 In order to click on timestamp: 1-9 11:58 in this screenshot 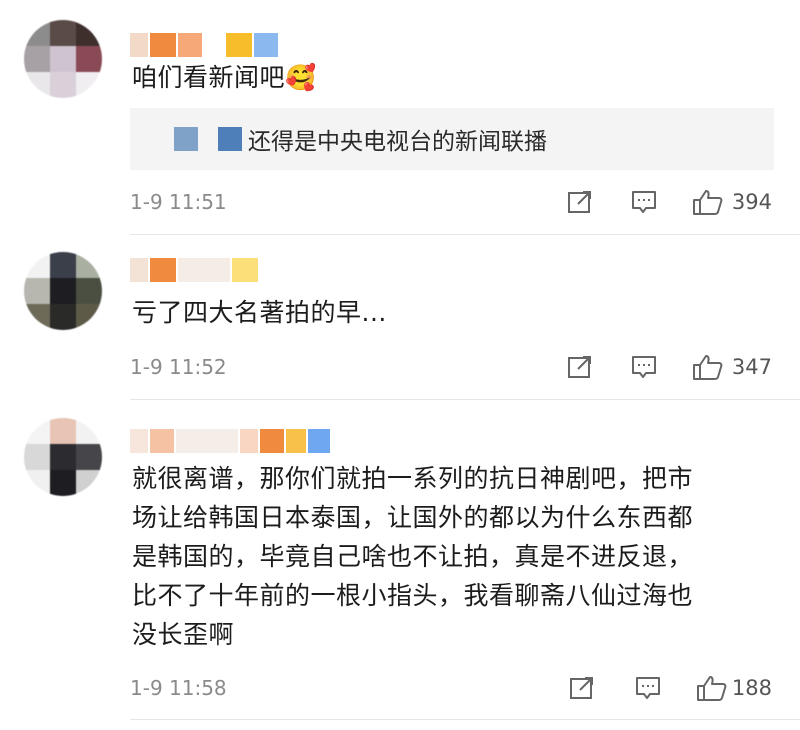, I will do `click(178, 688)`.